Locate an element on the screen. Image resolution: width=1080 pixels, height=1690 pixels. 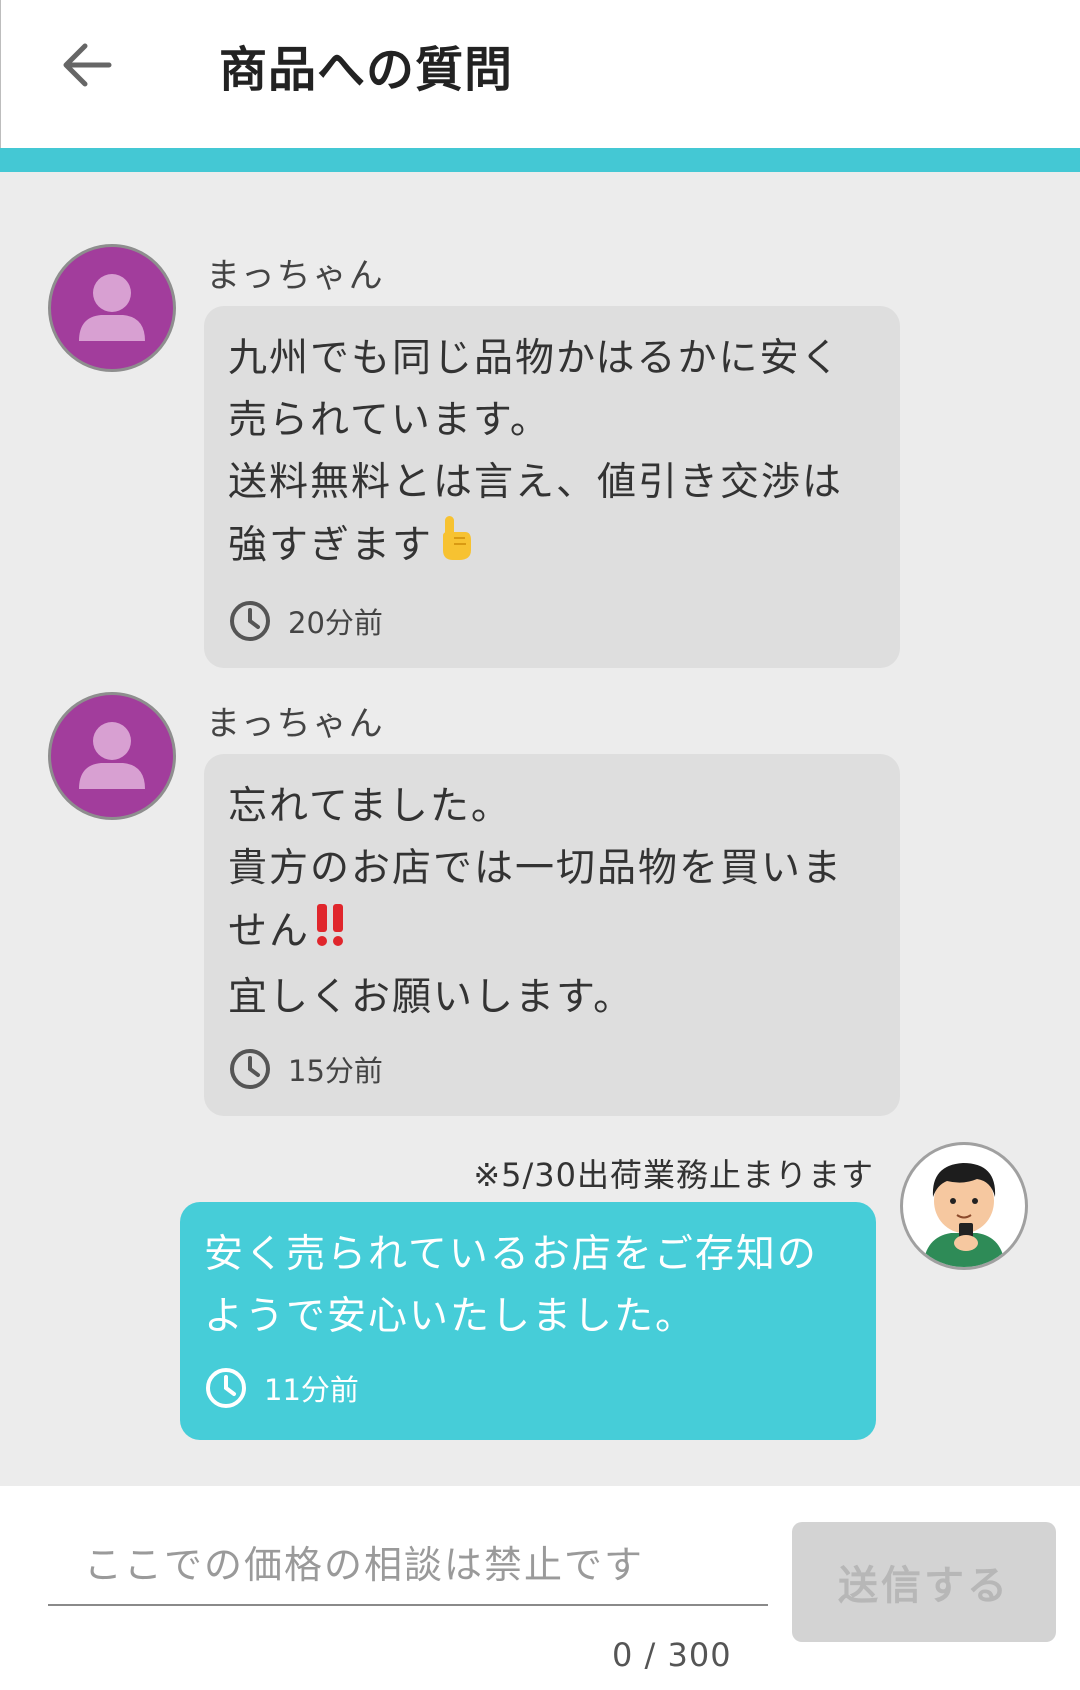
message-line: せん is located at coordinates (552, 933).